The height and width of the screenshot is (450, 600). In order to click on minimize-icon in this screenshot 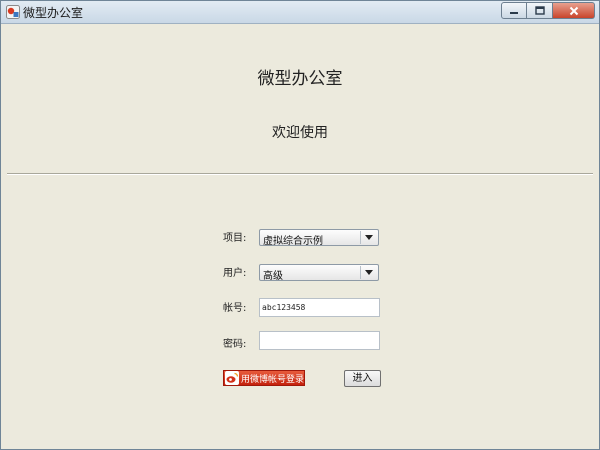, I will do `click(514, 12)`.